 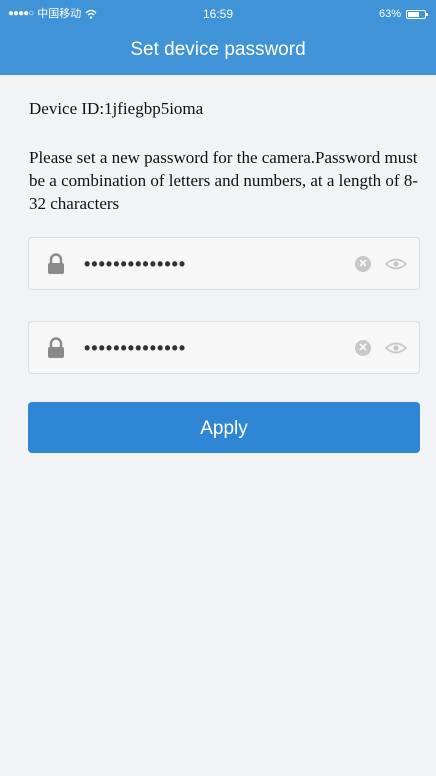 What do you see at coordinates (218, 49) in the screenshot?
I see `page-title: Set device password` at bounding box center [218, 49].